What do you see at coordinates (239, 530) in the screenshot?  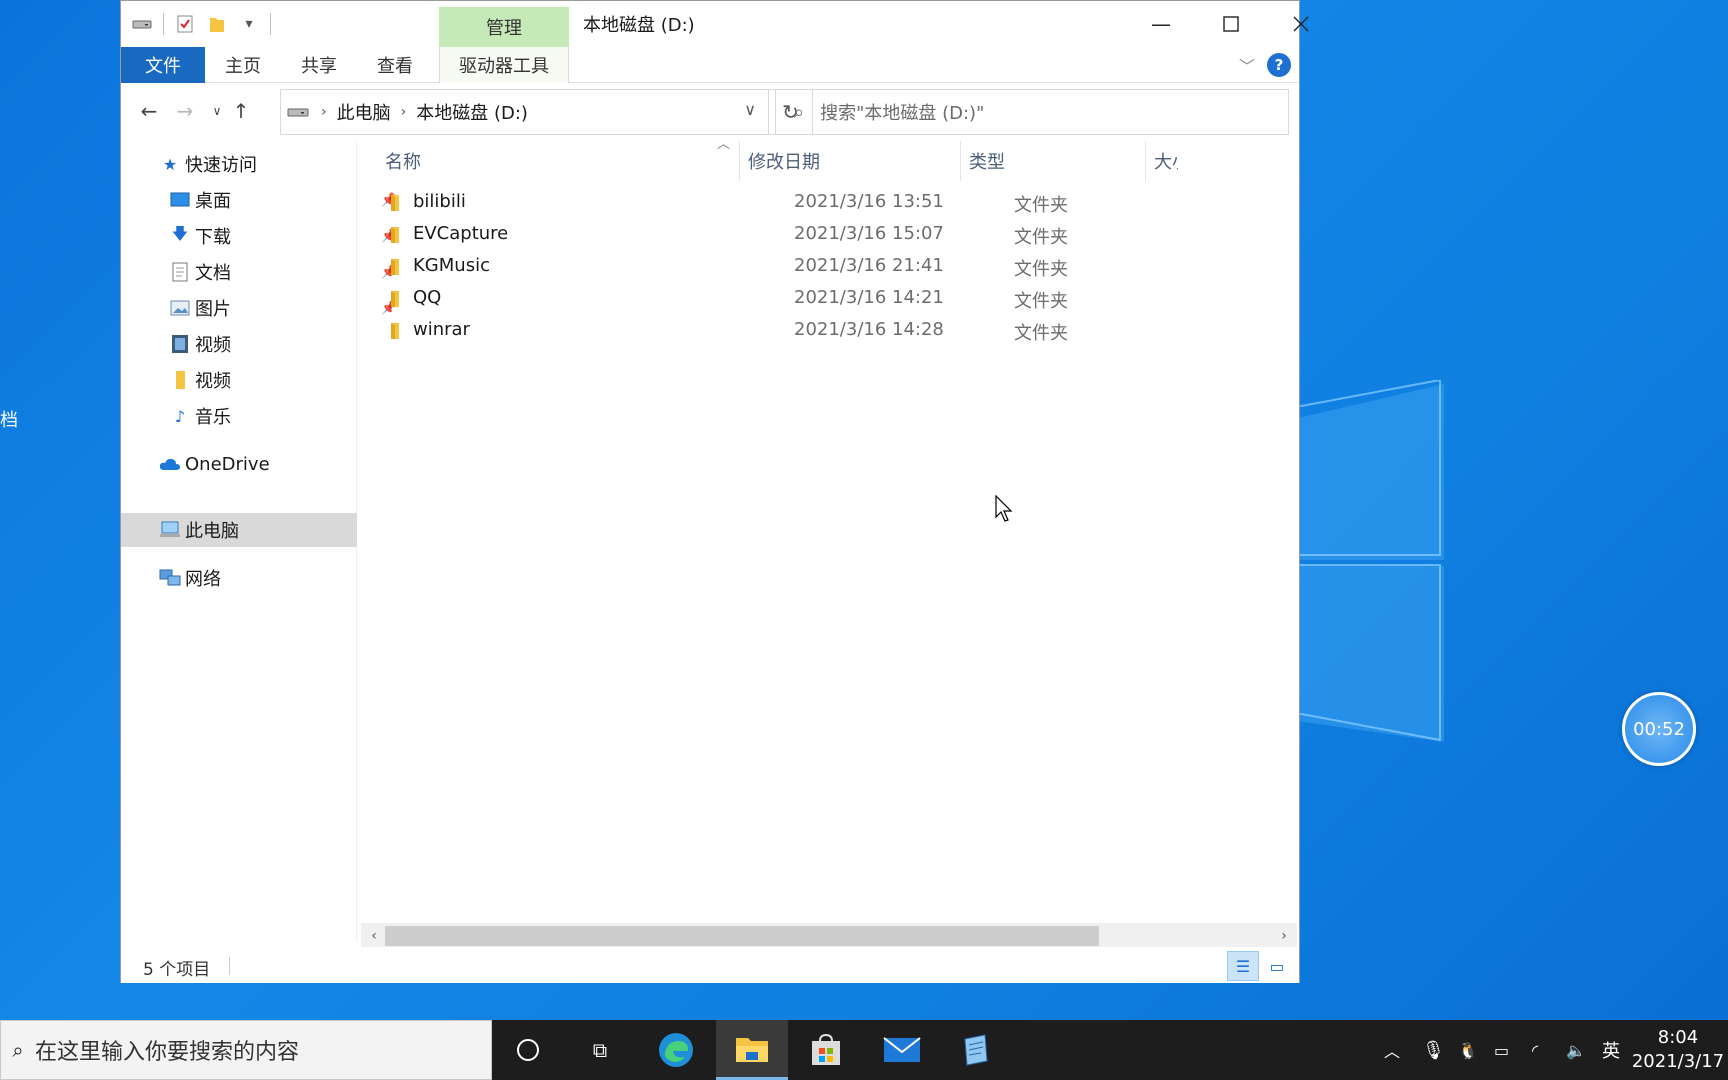 I see `nav-this-pc: 此电脑` at bounding box center [239, 530].